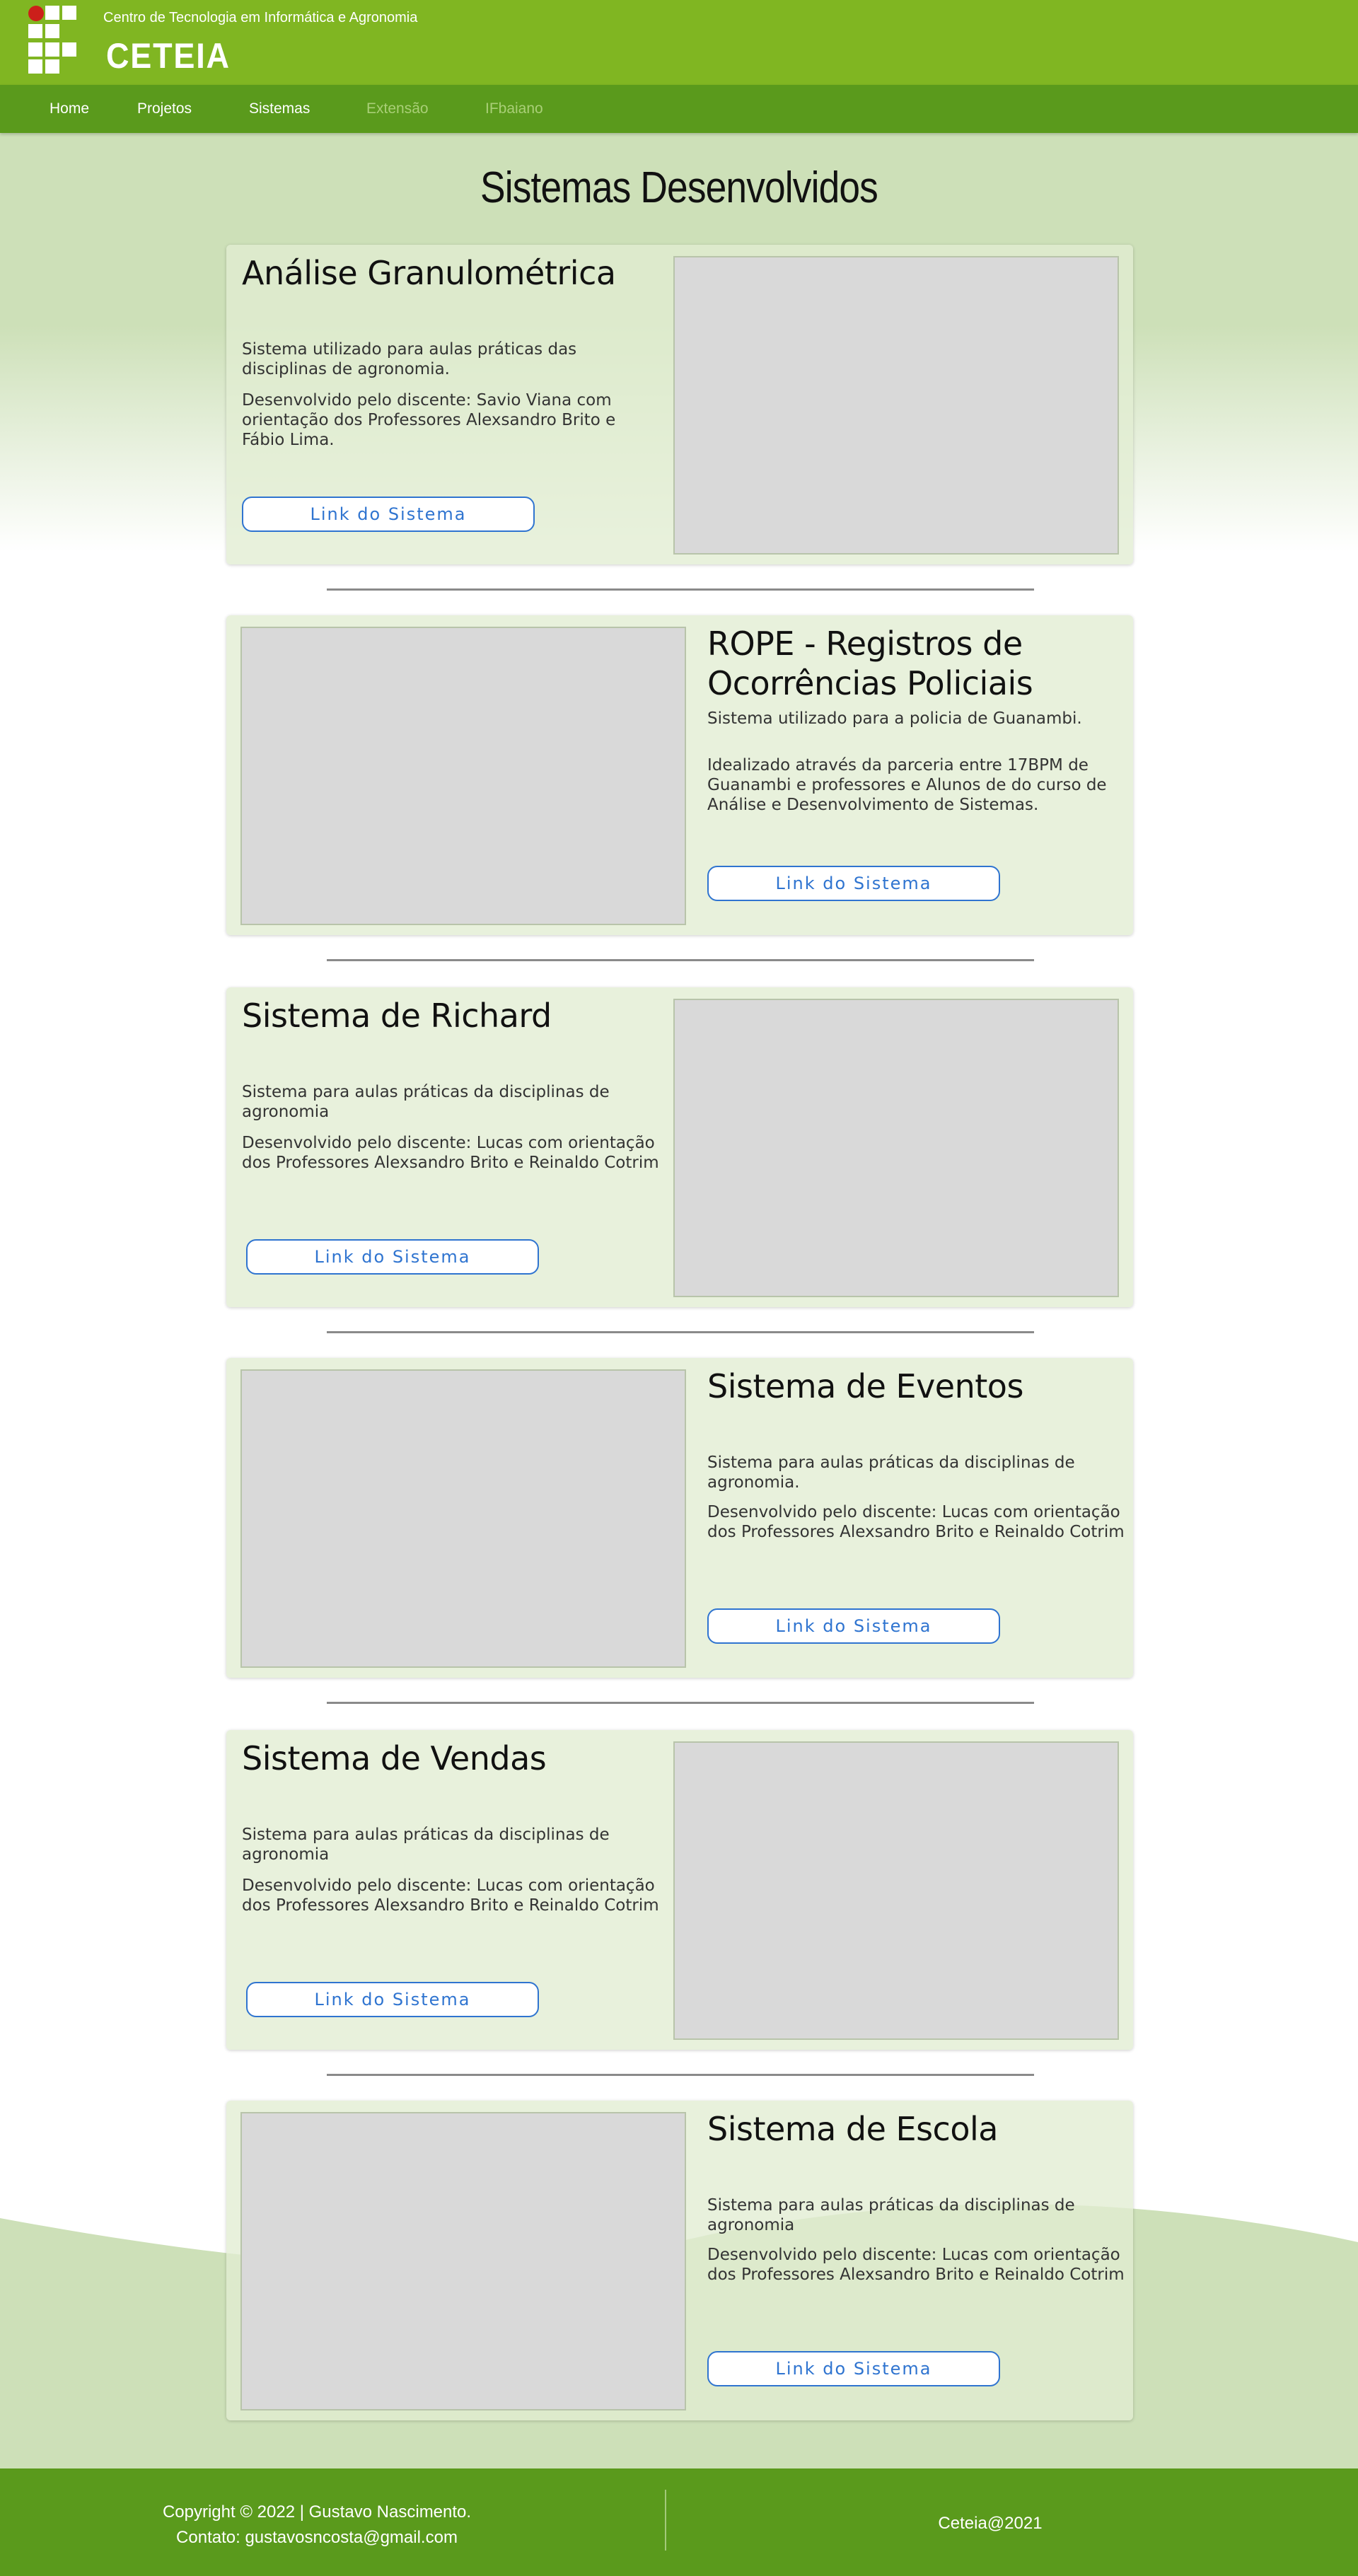  I want to click on nav-item-extensao: Extensão, so click(397, 109).